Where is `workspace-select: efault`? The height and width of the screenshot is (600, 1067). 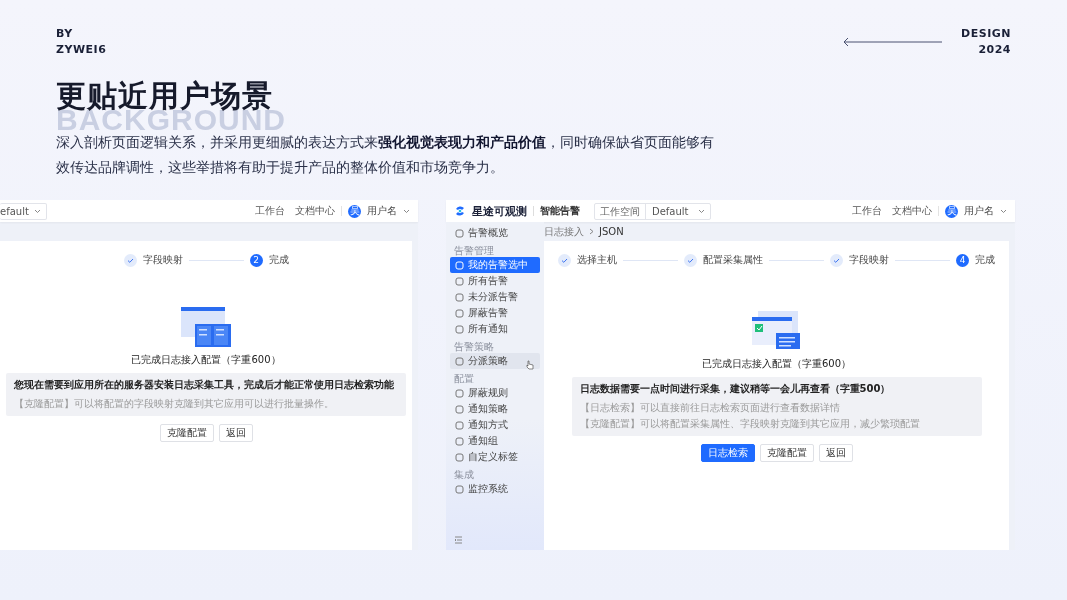 workspace-select: efault is located at coordinates (23, 211).